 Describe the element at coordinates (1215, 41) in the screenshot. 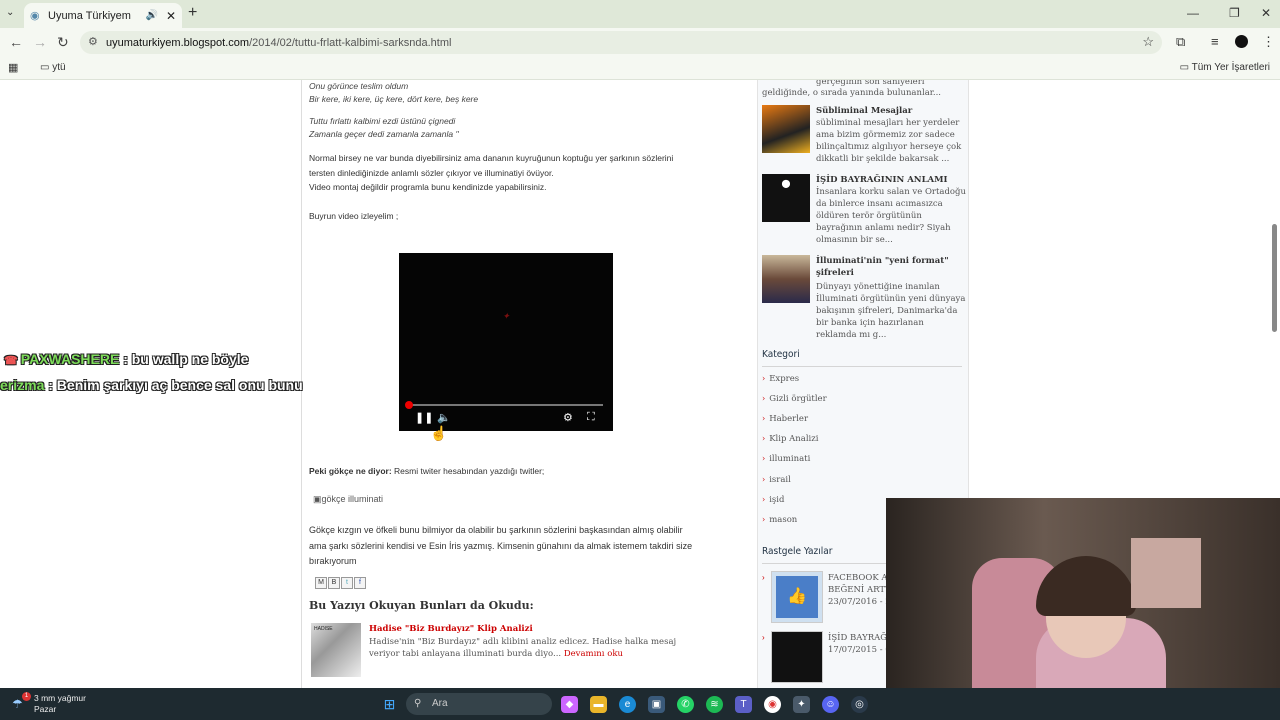

I see `media-icon: ≡` at that location.